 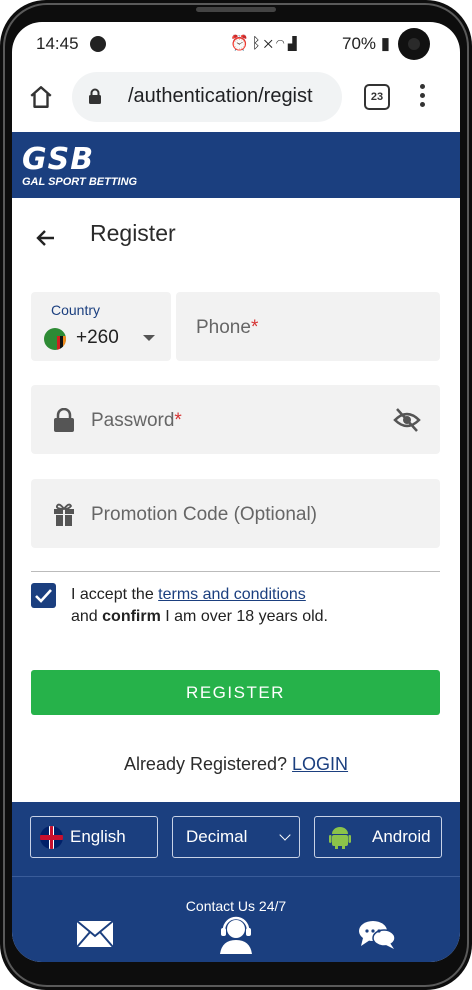 I want to click on language-select: English, so click(x=94, y=837).